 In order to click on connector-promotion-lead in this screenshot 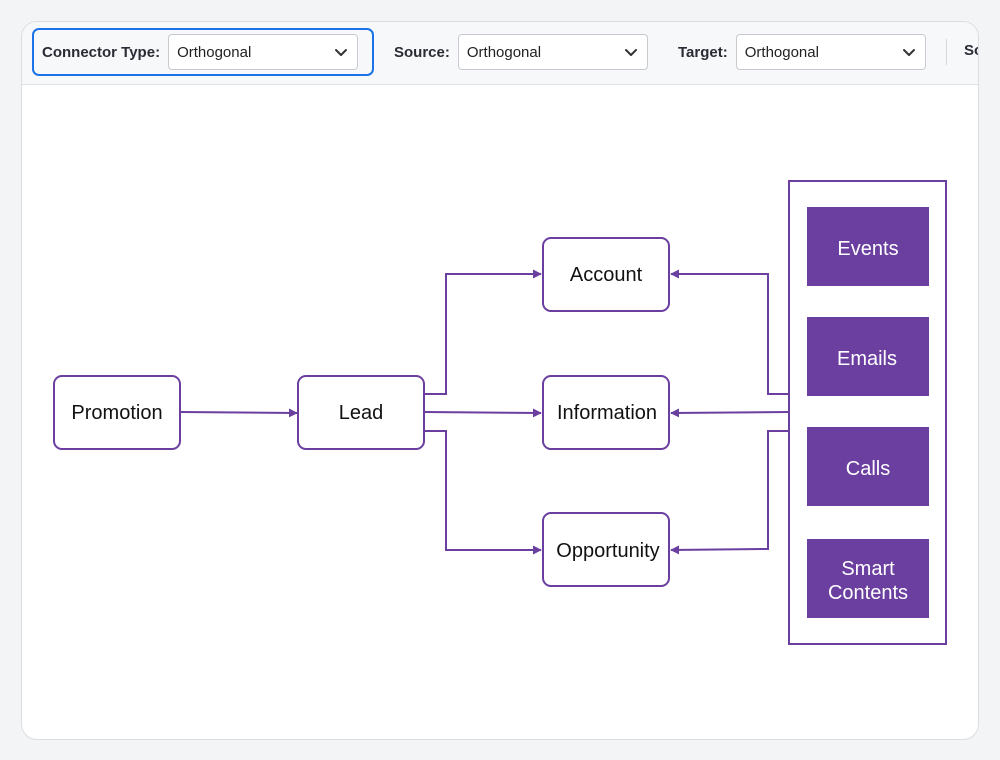, I will do `click(239, 413)`.